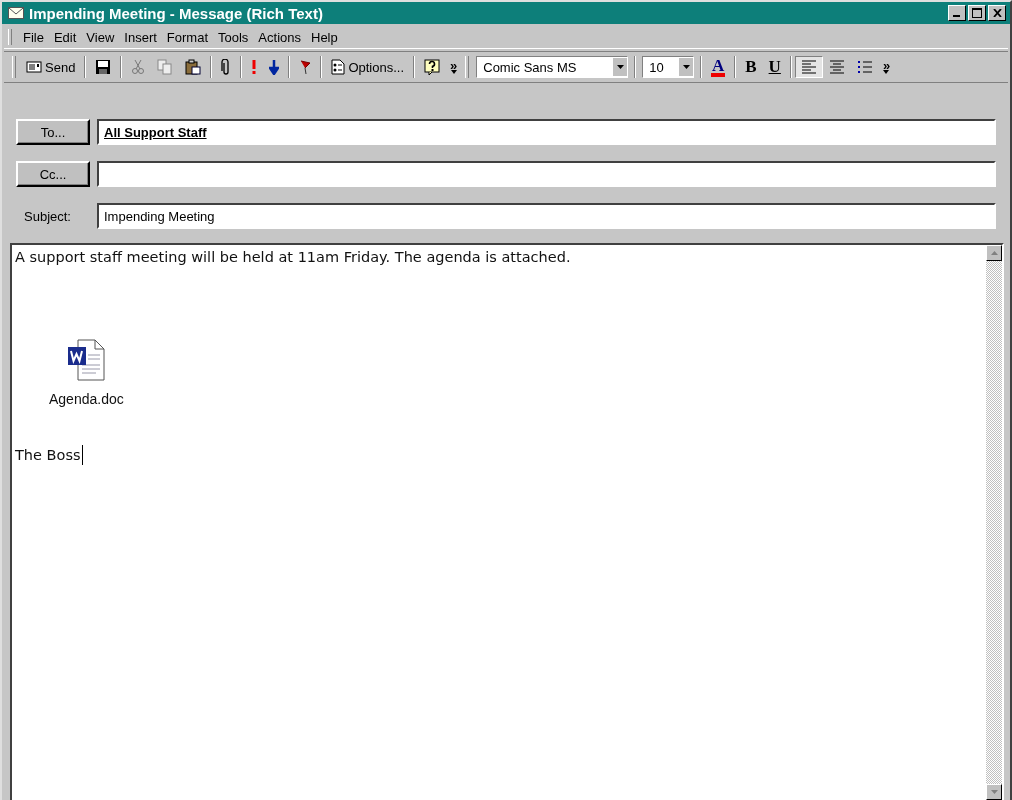  I want to click on close-button, so click(997, 13).